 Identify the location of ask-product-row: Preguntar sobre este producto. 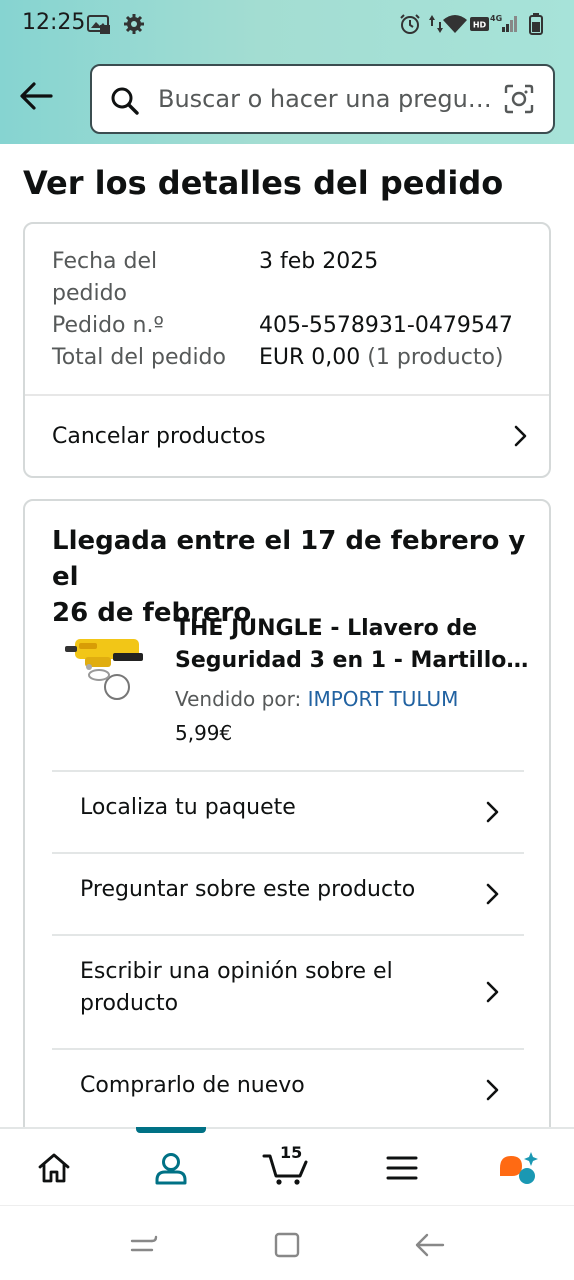
(288, 894).